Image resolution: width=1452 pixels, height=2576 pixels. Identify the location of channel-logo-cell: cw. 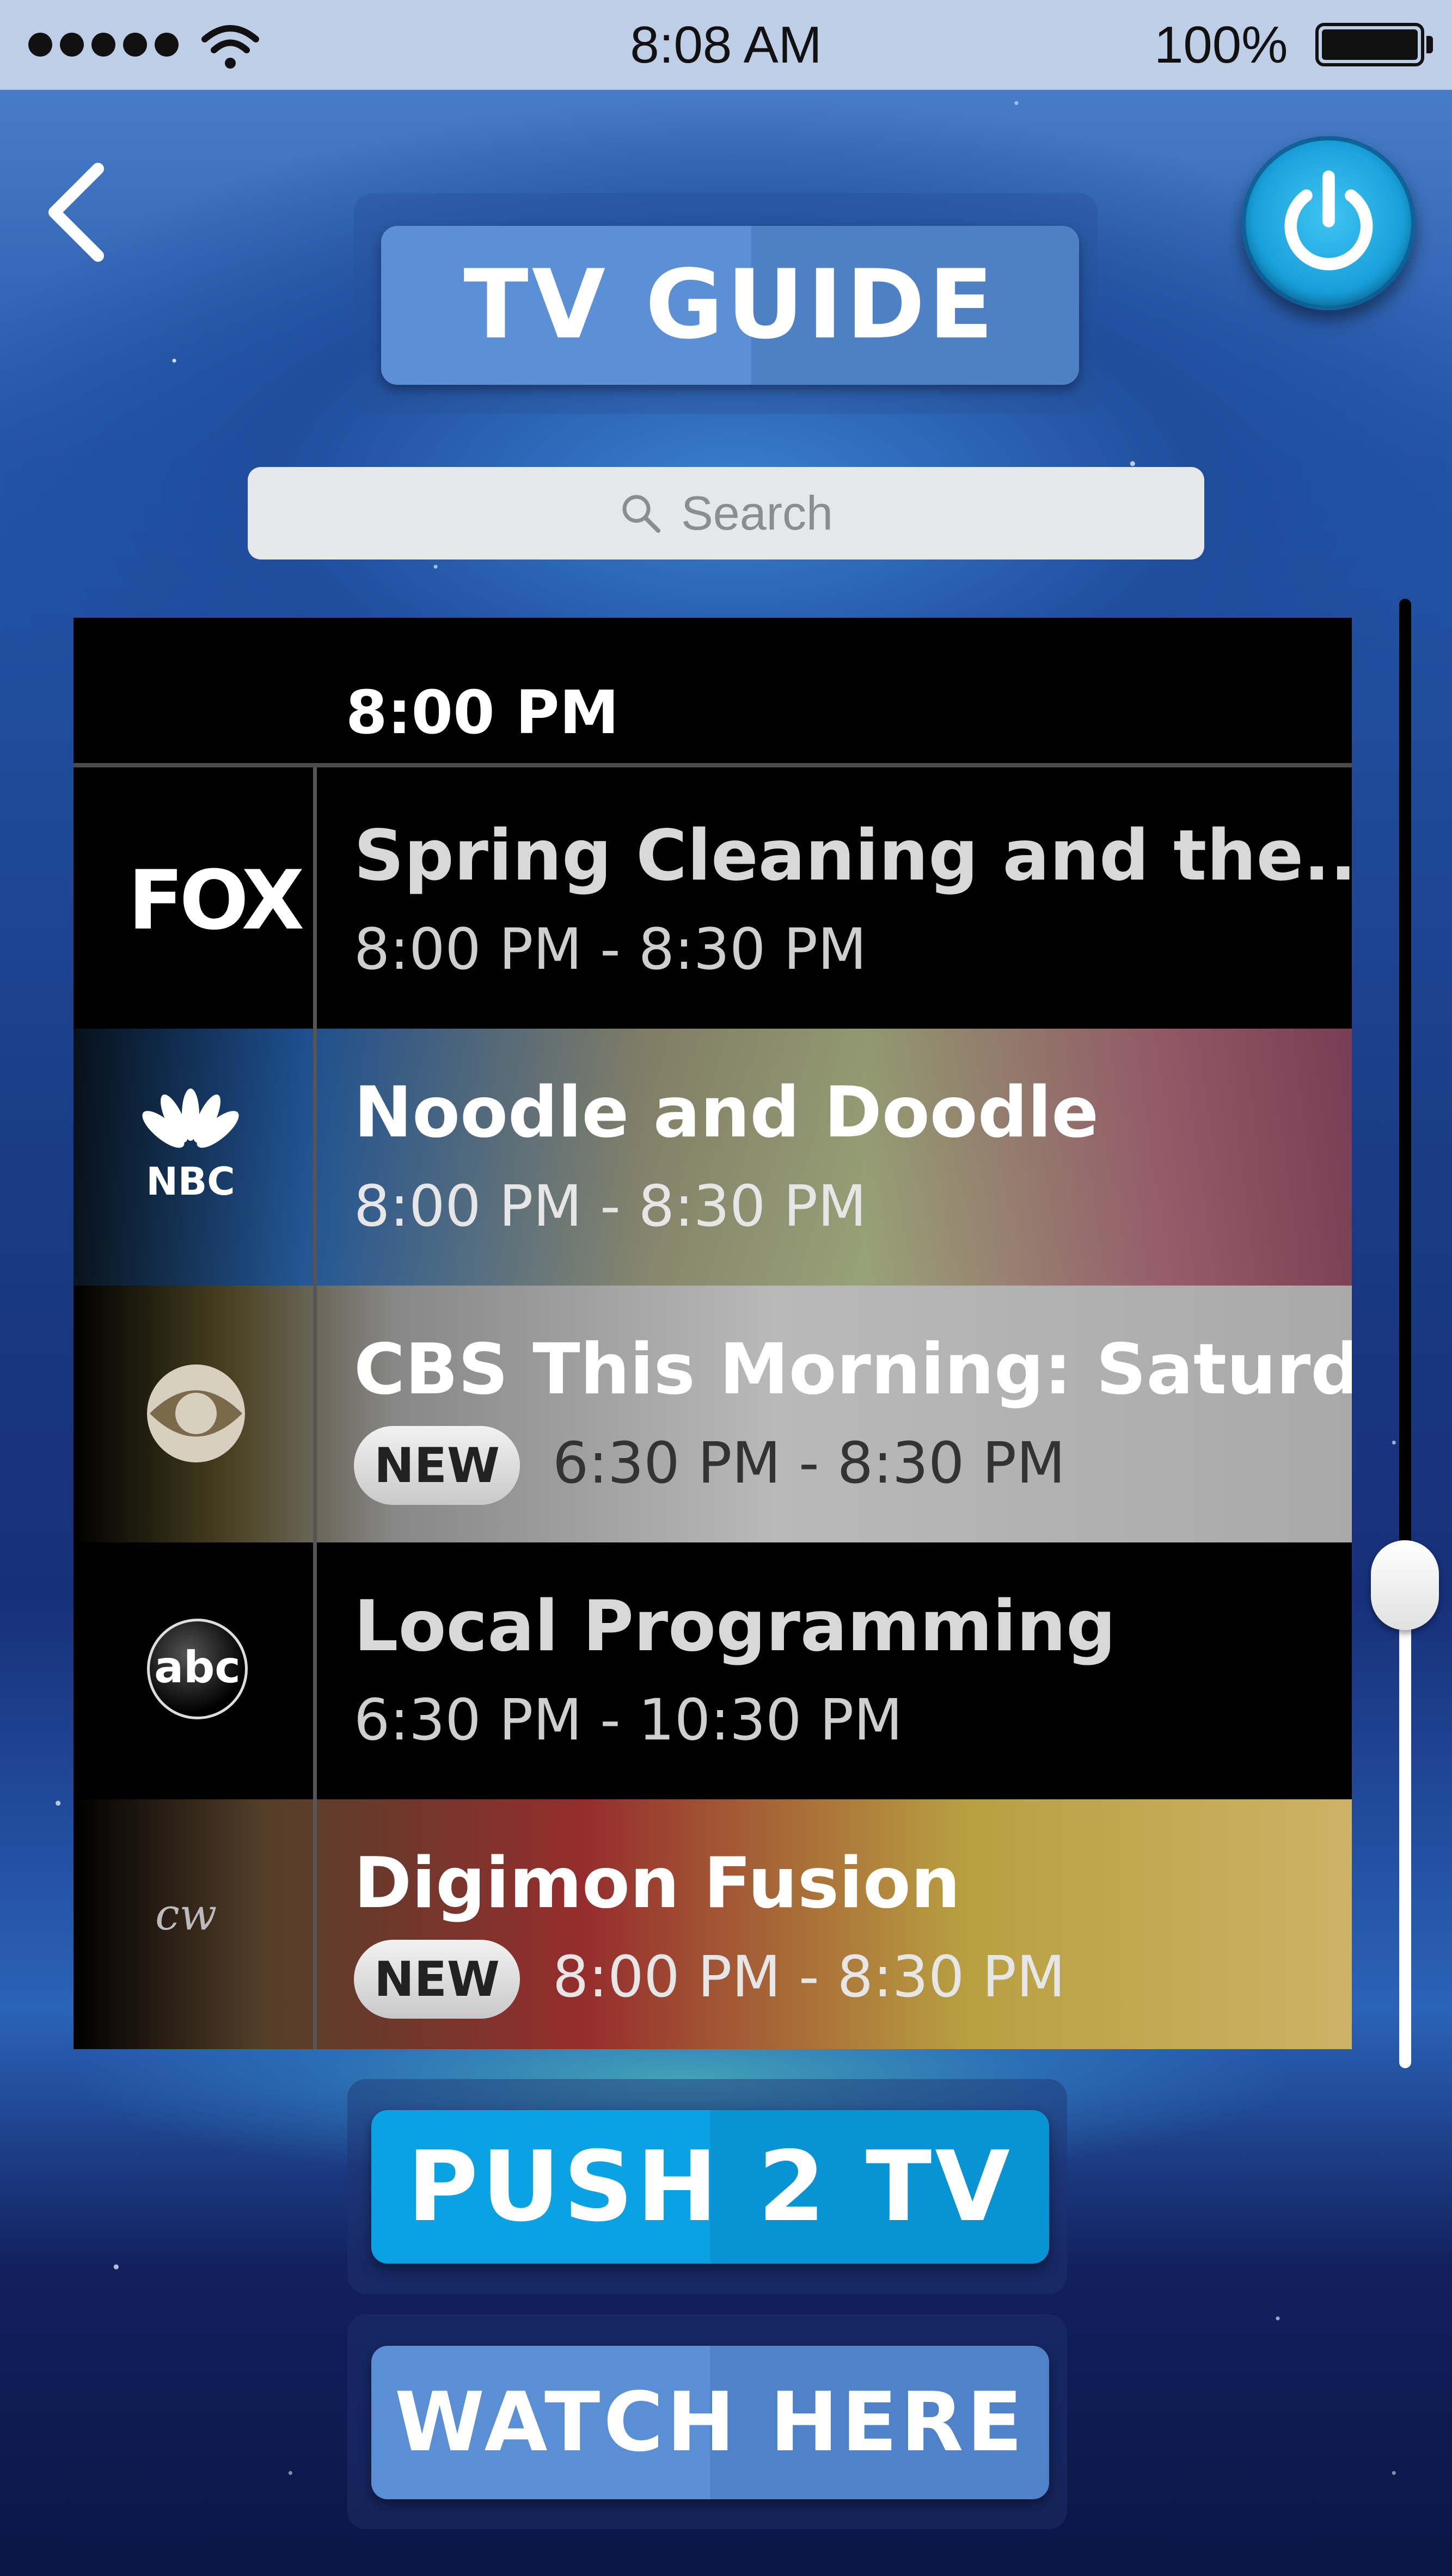
(193, 1924).